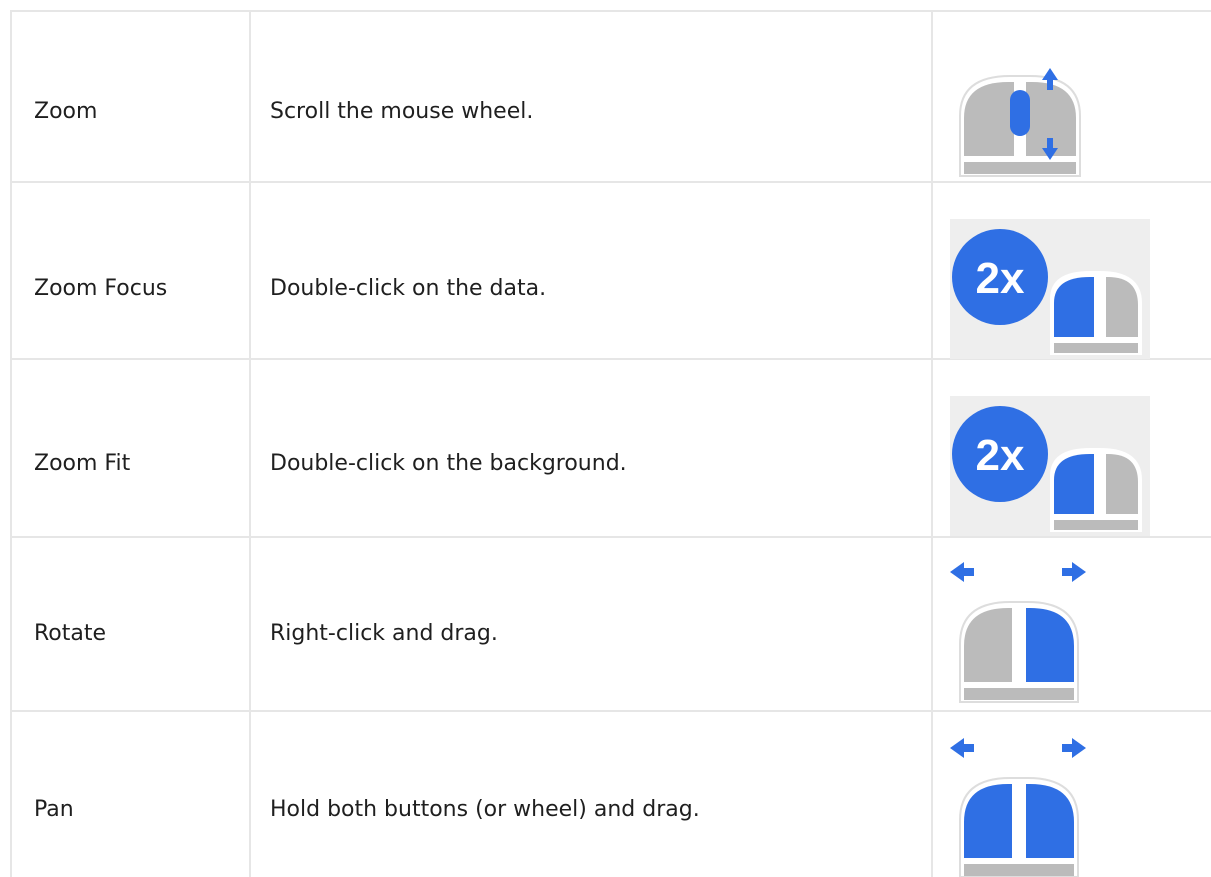  I want to click on action-label: Zoom Fit, so click(82, 463).